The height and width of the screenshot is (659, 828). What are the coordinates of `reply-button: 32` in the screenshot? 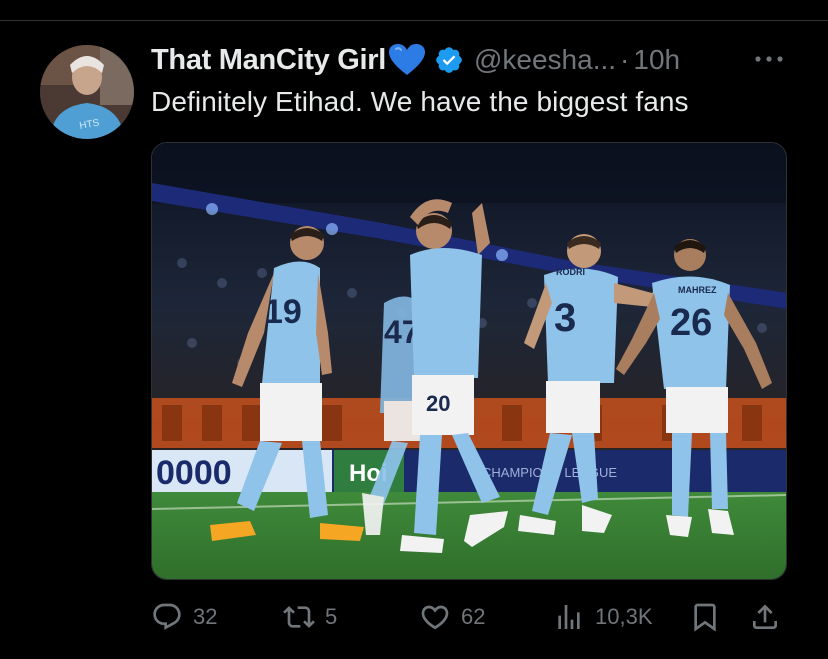 It's located at (184, 617).